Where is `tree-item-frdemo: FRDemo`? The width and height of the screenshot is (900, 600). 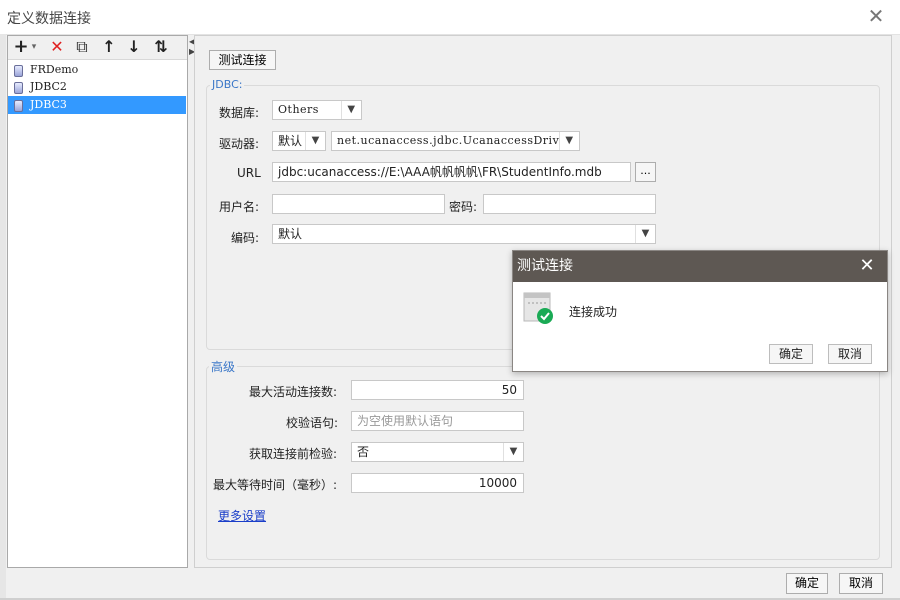 tree-item-frdemo: FRDemo is located at coordinates (97, 70).